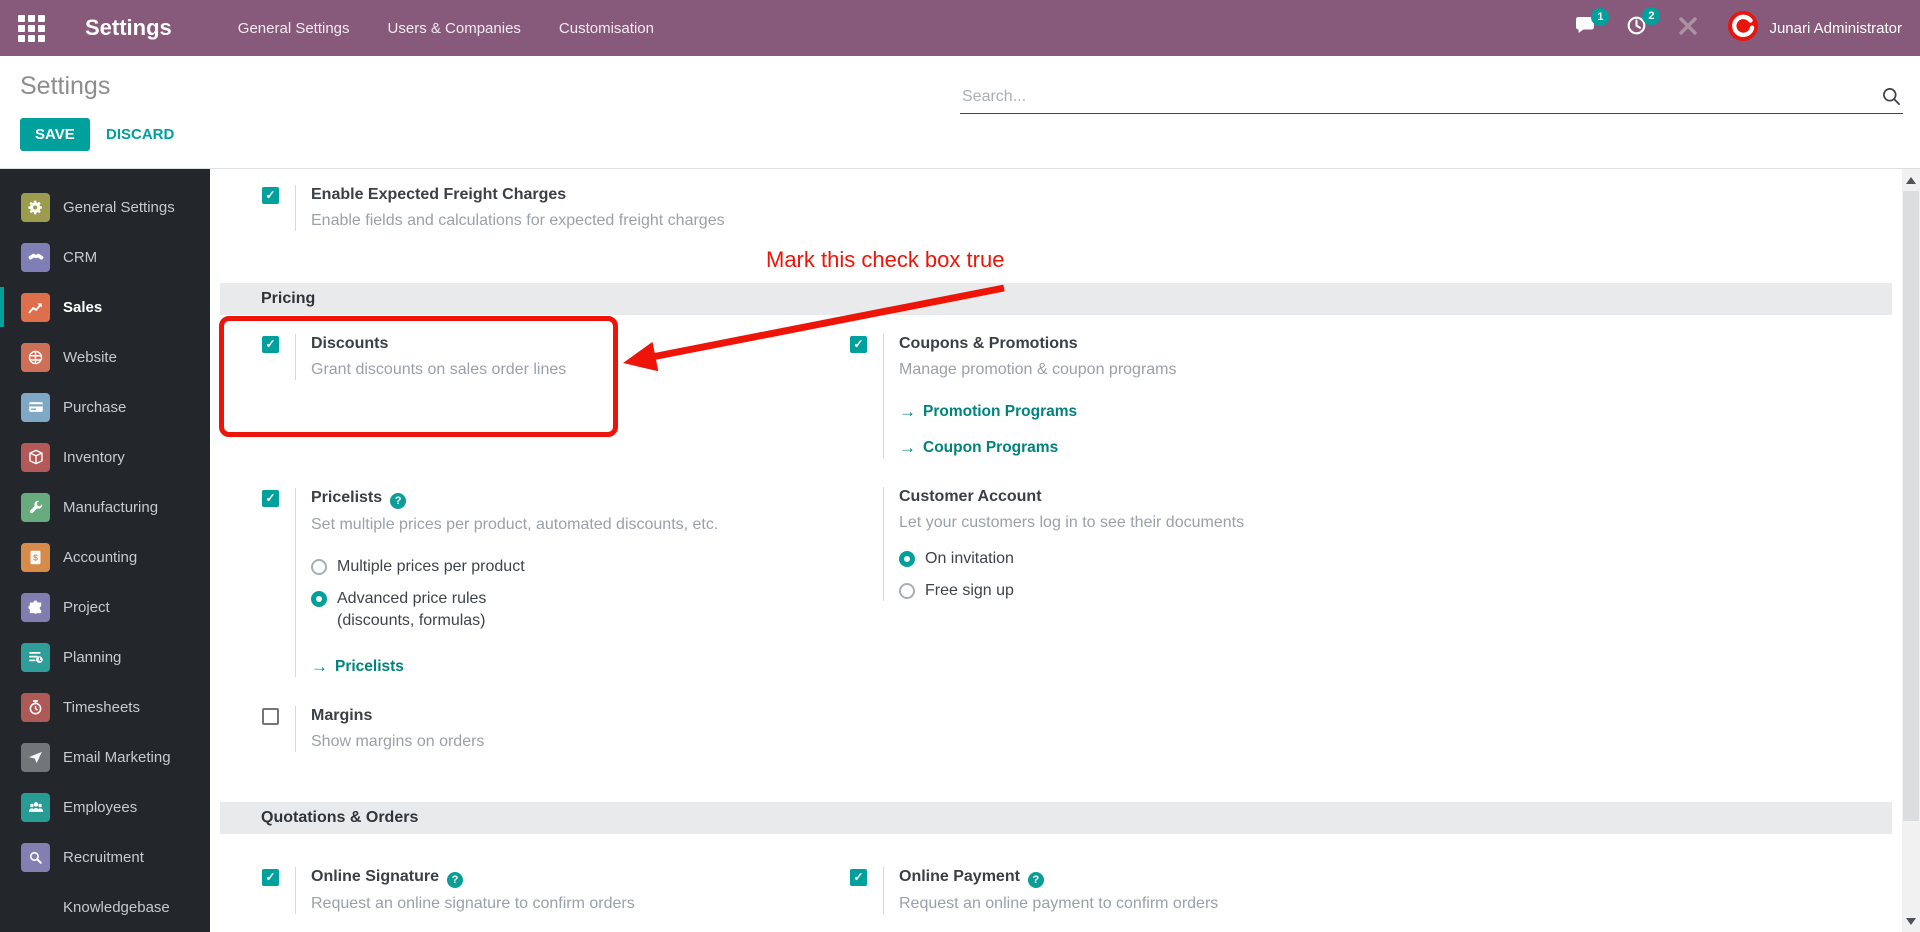 Image resolution: width=1920 pixels, height=932 pixels. What do you see at coordinates (105, 857) in the screenshot?
I see `sidebar-item-recruitment: Recruitment` at bounding box center [105, 857].